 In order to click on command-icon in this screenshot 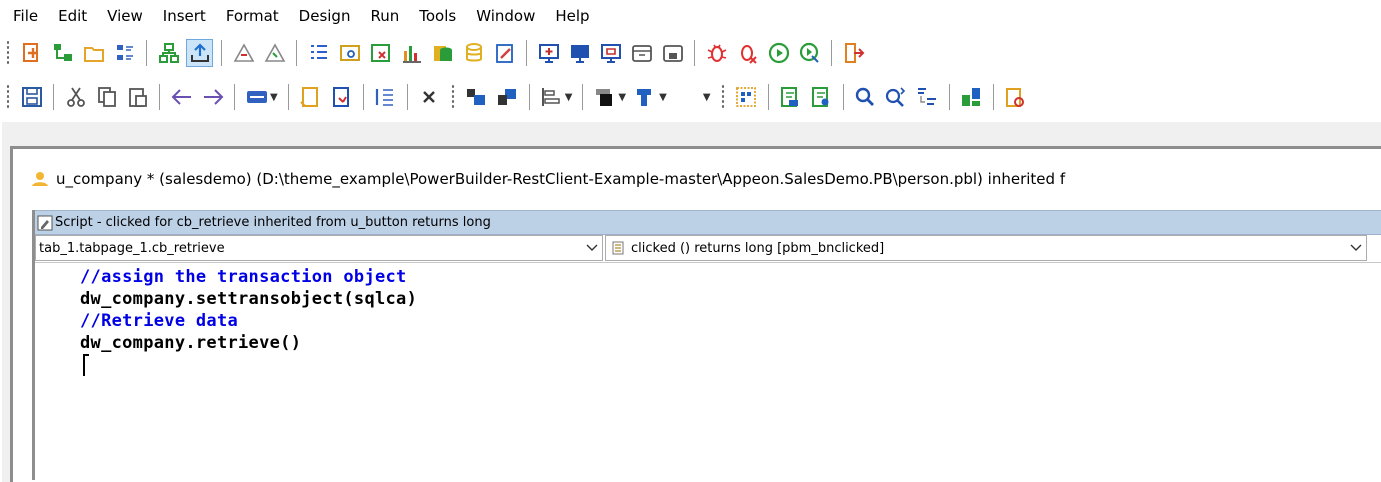, I will do `click(256, 97)`.